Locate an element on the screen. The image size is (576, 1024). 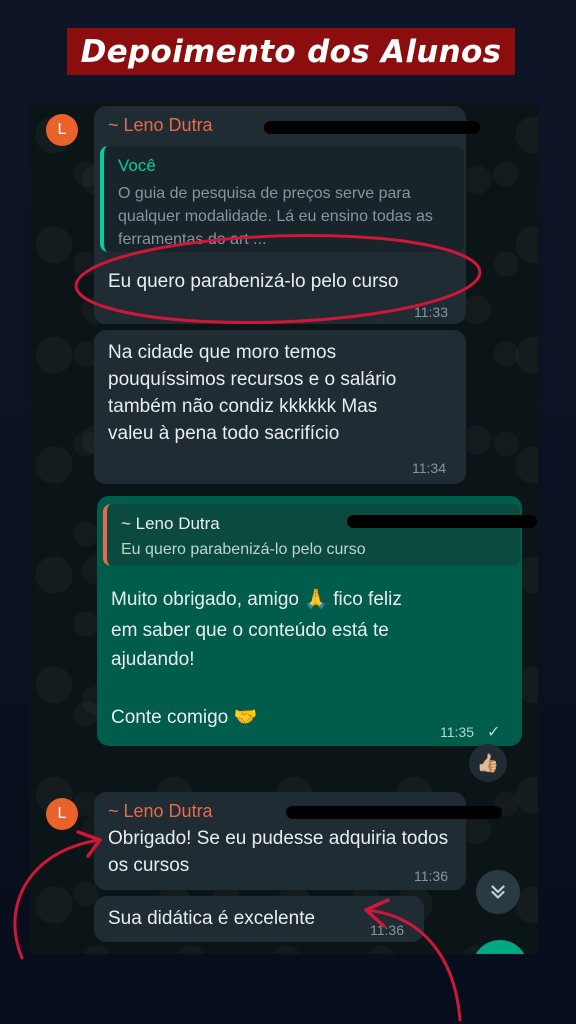
highlight-circle is located at coordinates (278, 279).